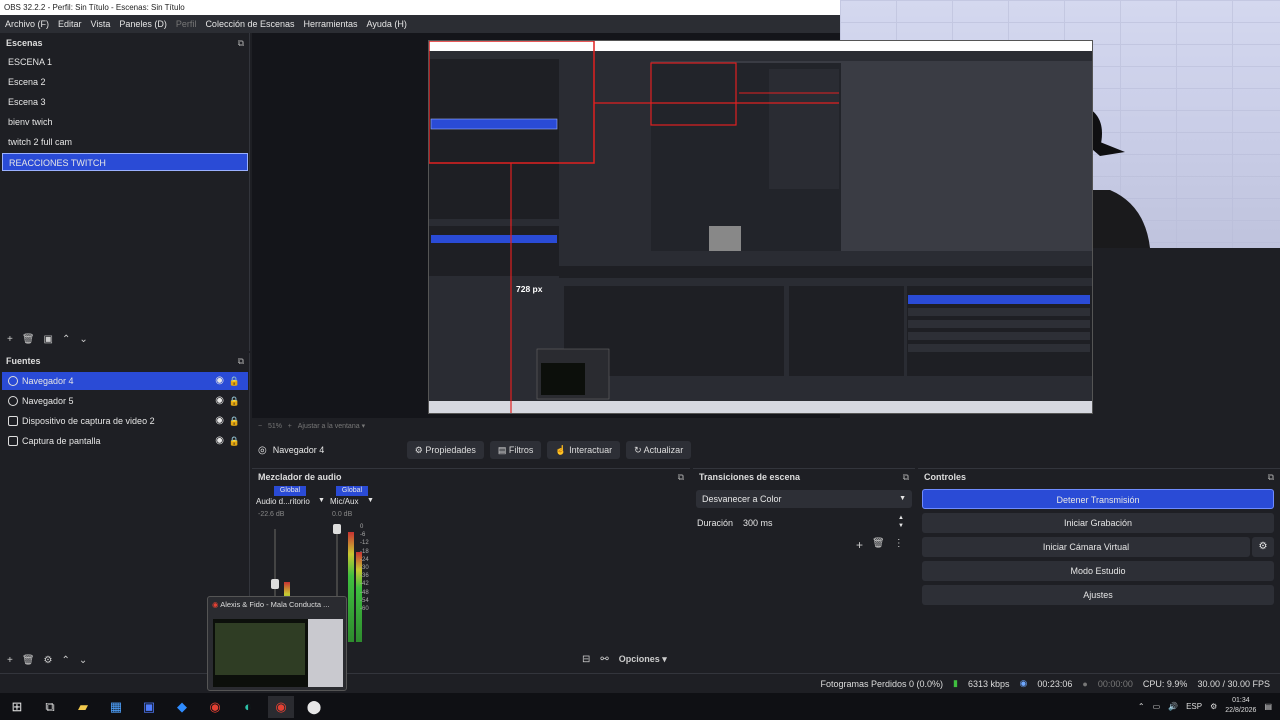  Describe the element at coordinates (1098, 523) in the screenshot. I see `start-recording-button: Iniciar Grabación` at that location.